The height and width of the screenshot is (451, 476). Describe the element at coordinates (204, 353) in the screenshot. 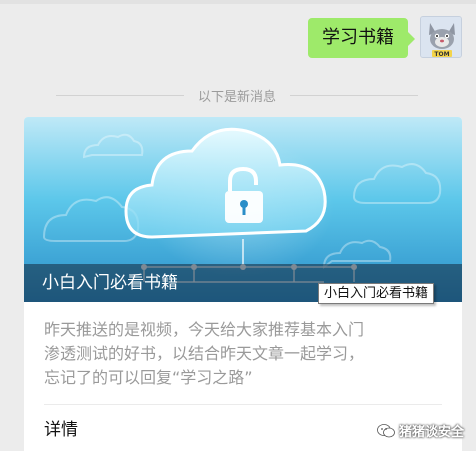

I see `digest-line: 渗透测试的好书，以结合昨天文章一起学习，` at that location.